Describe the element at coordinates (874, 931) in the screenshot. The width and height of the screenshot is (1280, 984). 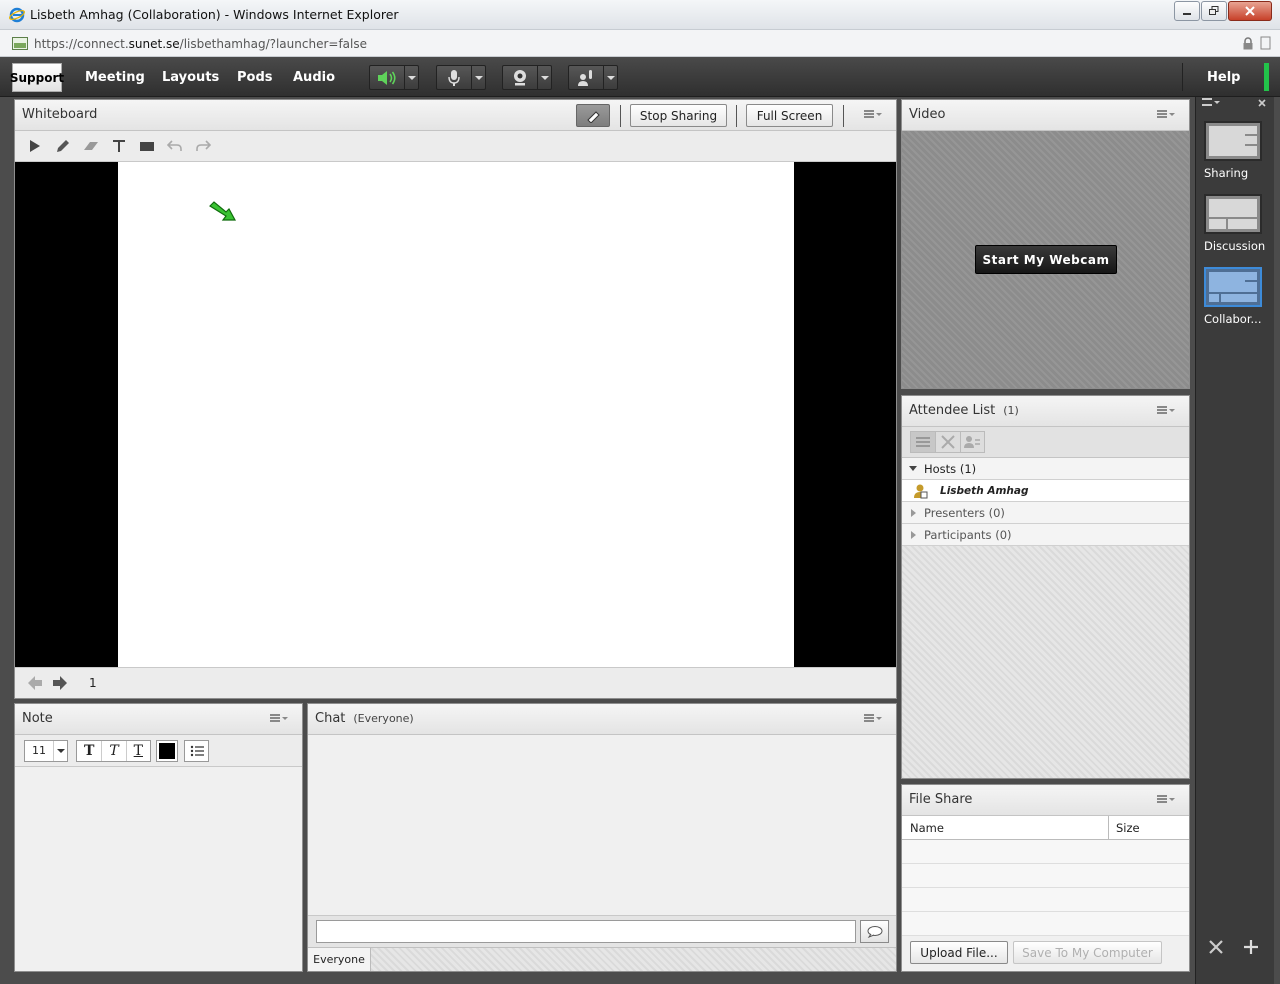
I see `send-message-button` at that location.